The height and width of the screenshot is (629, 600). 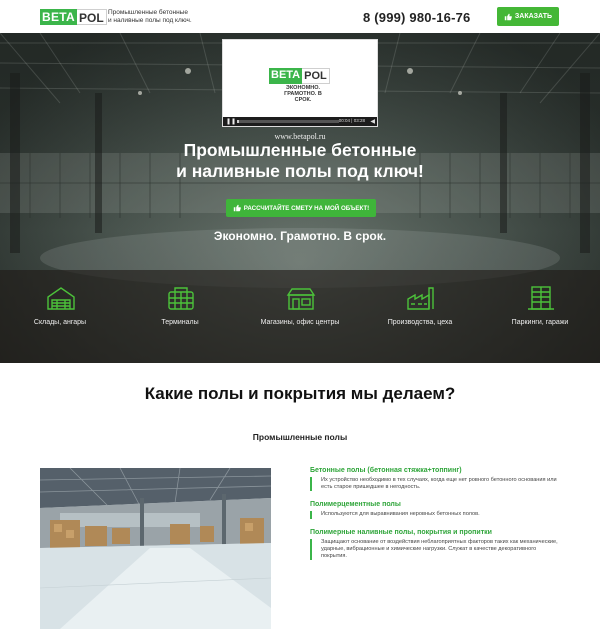 I want to click on order-button-label: ЗАКАЗАТЬ, so click(x=533, y=16).